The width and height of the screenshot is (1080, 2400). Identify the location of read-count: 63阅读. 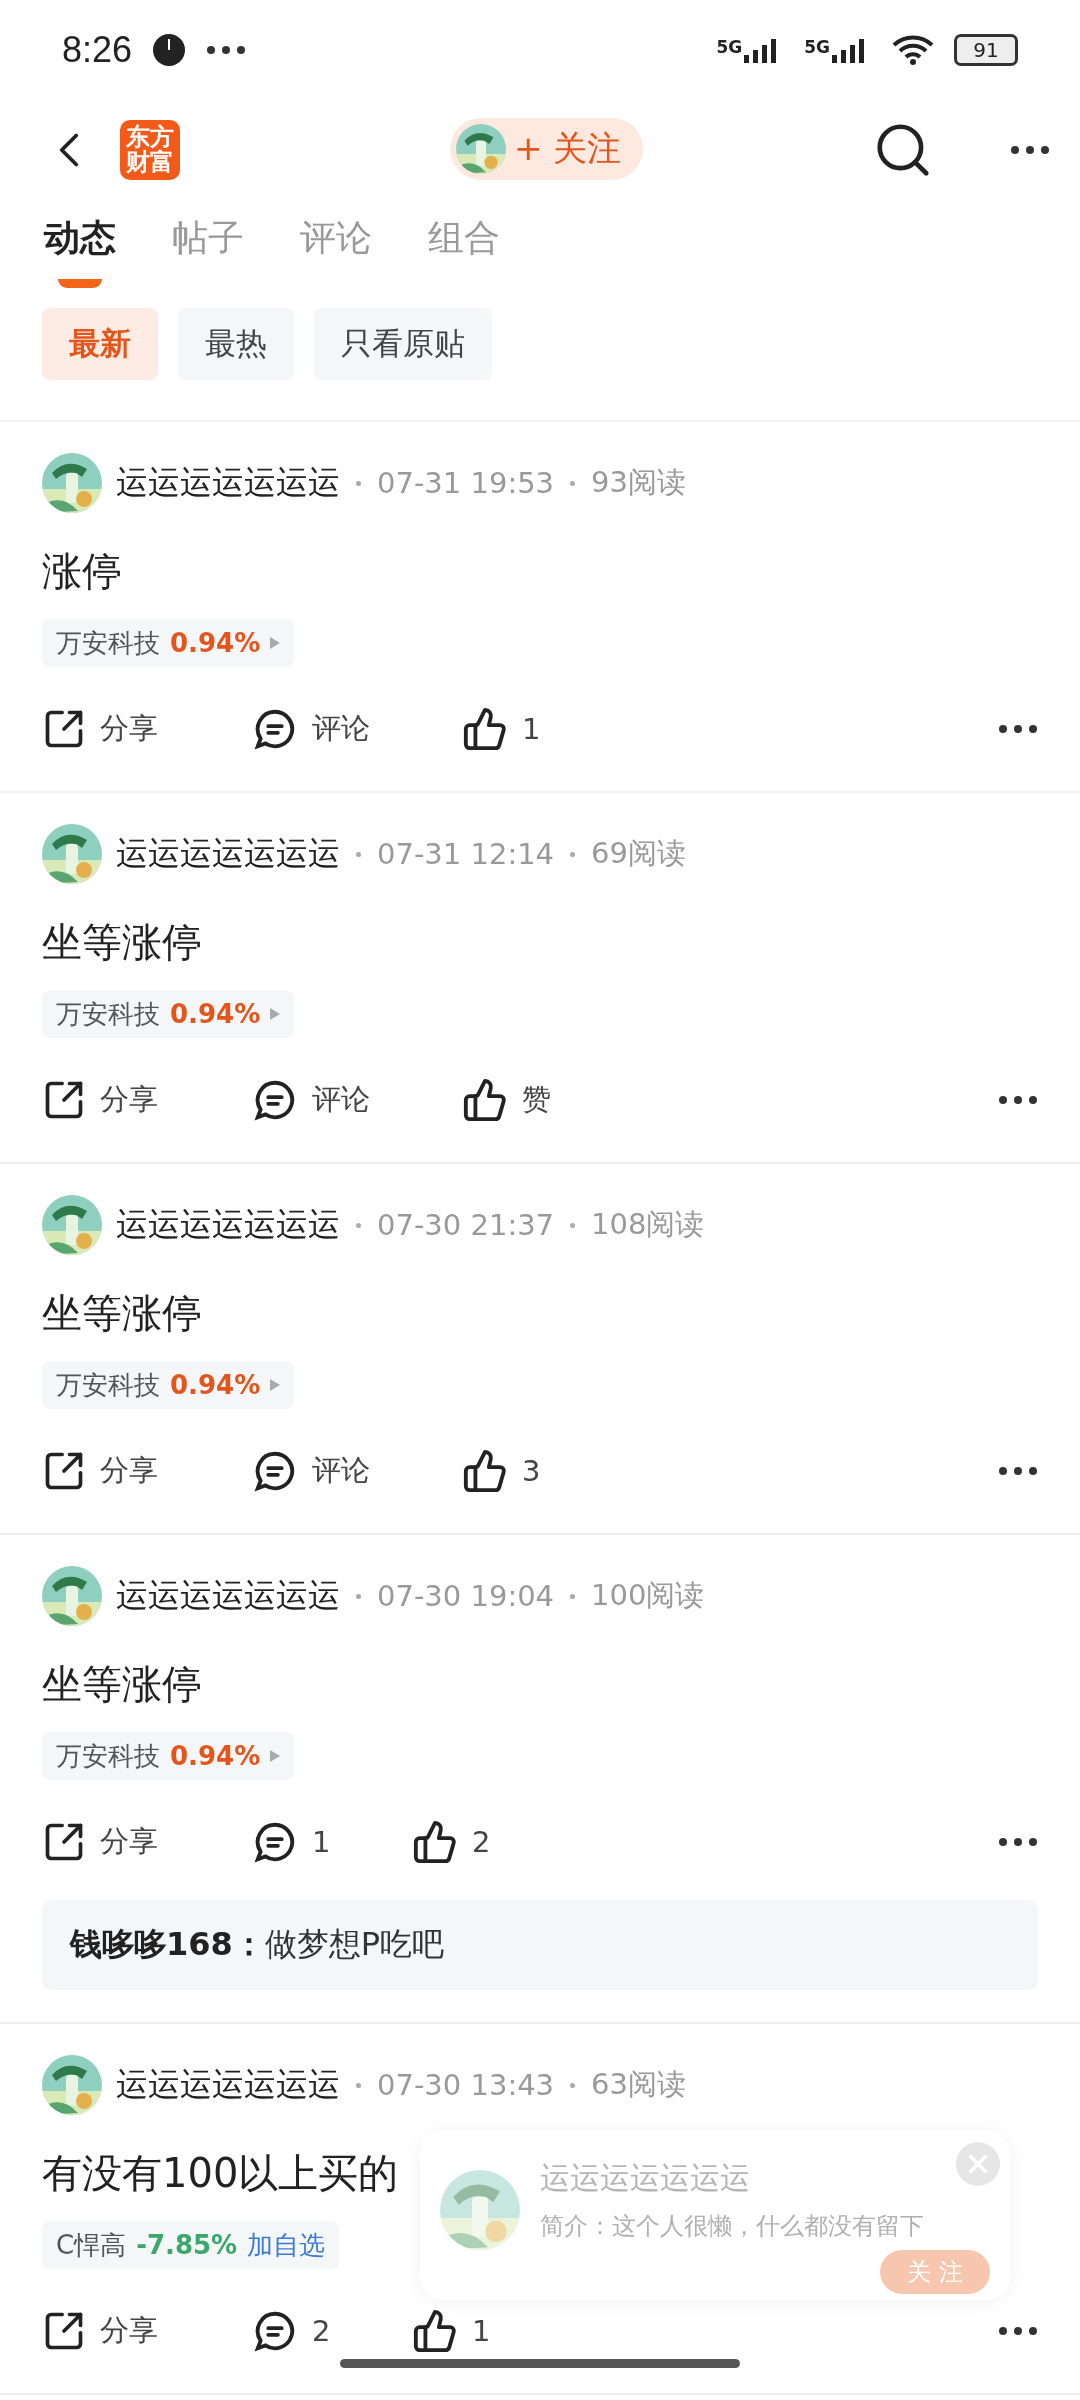
(638, 2084).